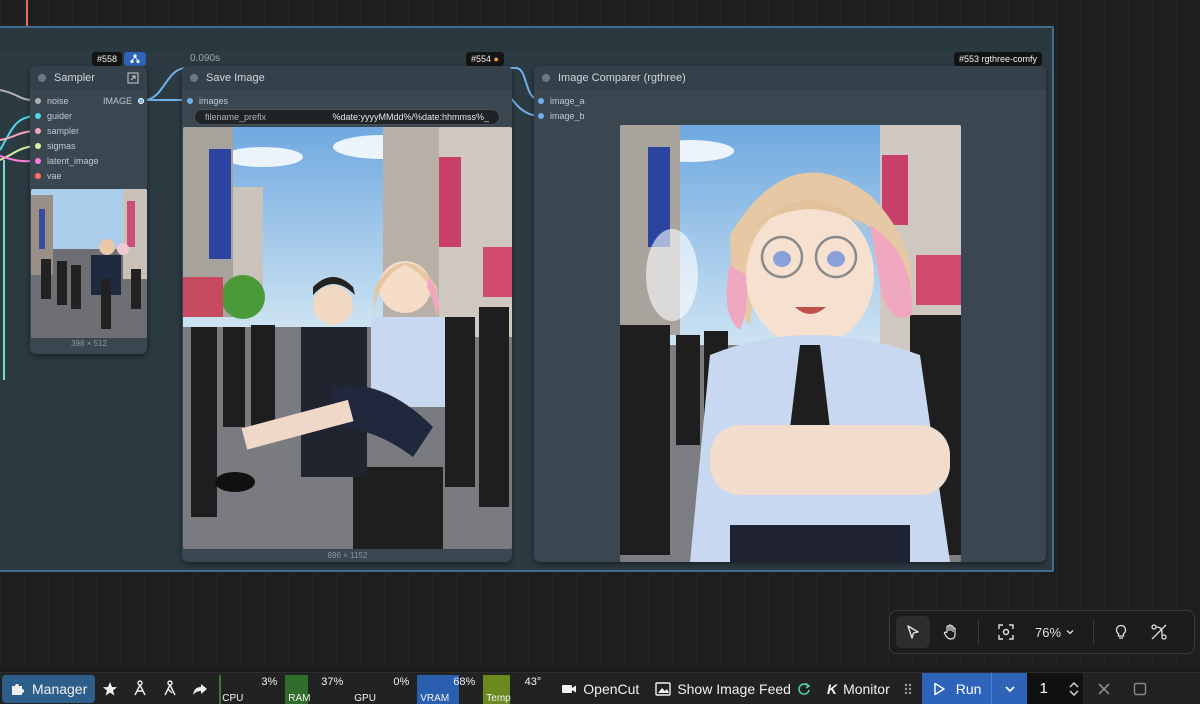  I want to click on slot-label: IMAGE, so click(118, 101).